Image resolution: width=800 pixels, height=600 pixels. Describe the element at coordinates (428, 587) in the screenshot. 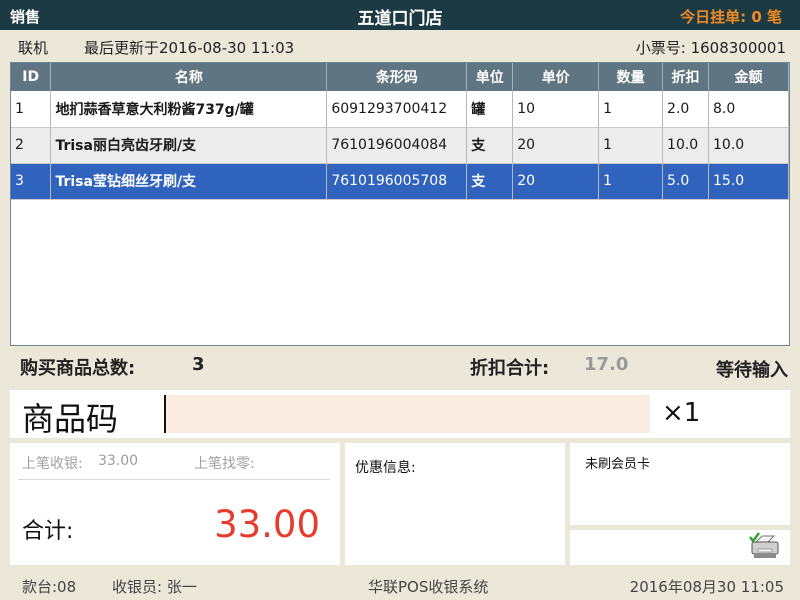

I see `system-name: 华联POS收银系统` at that location.